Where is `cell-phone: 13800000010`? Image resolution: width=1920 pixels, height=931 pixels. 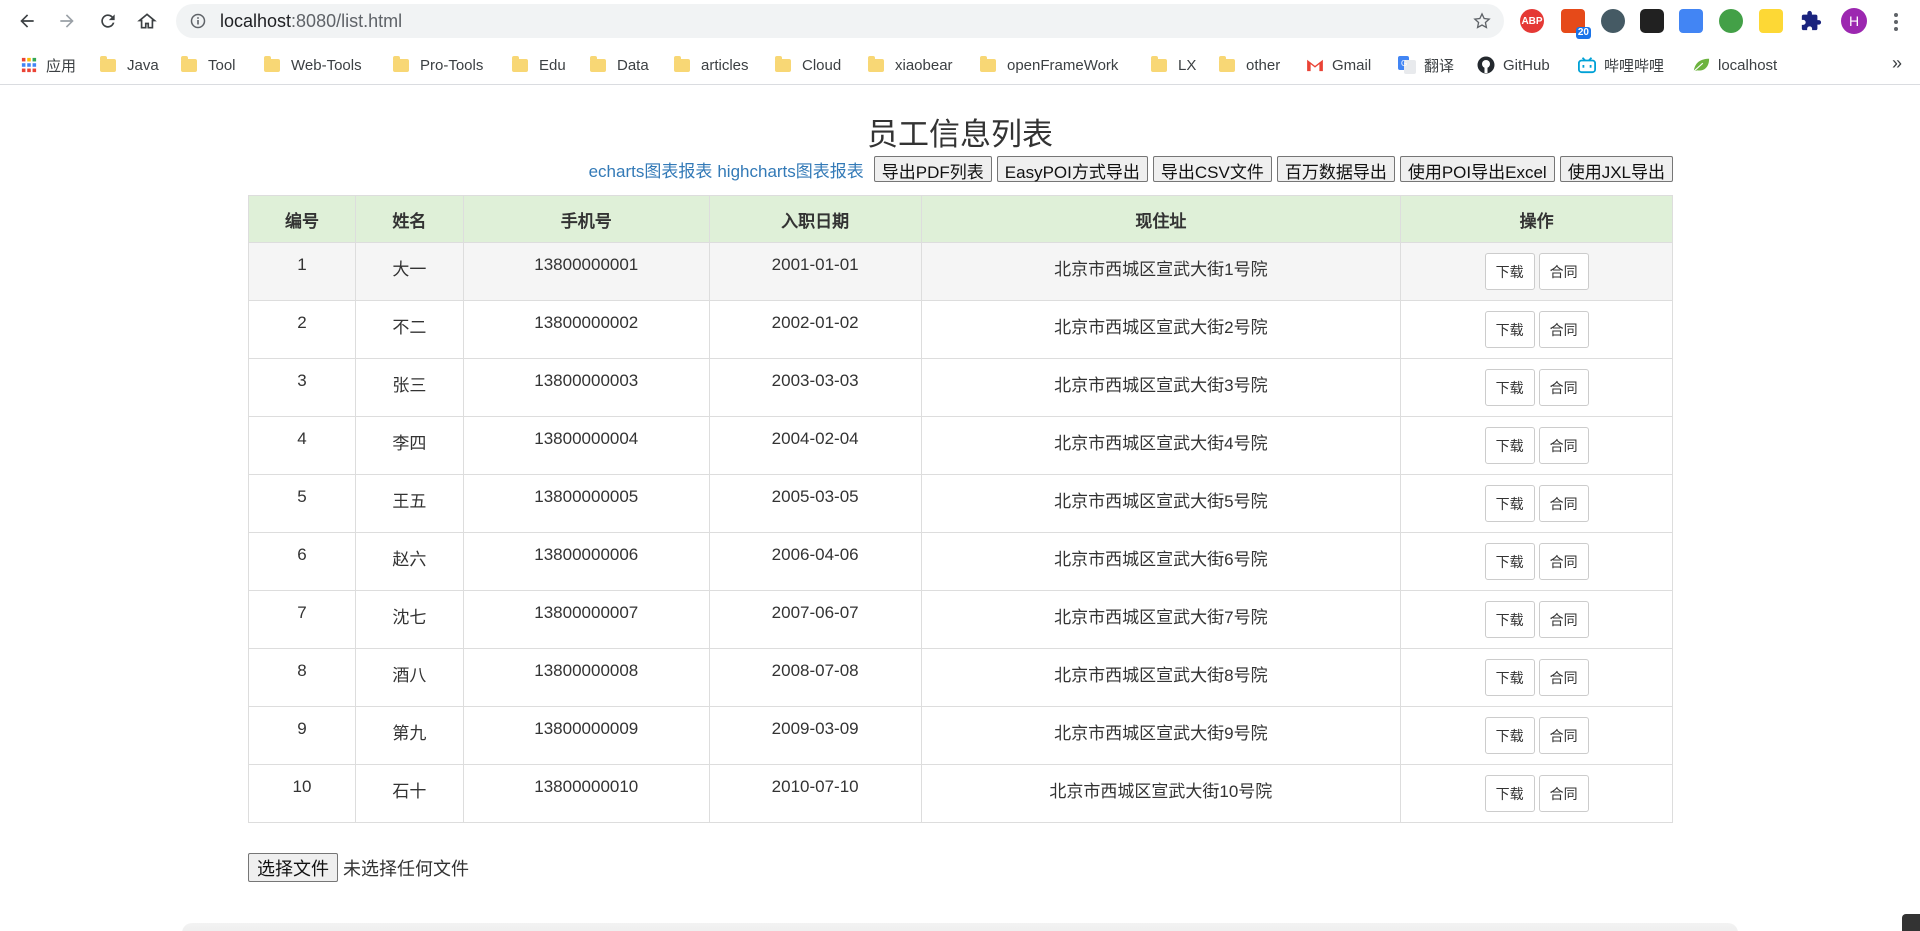 cell-phone: 13800000010 is located at coordinates (586, 793).